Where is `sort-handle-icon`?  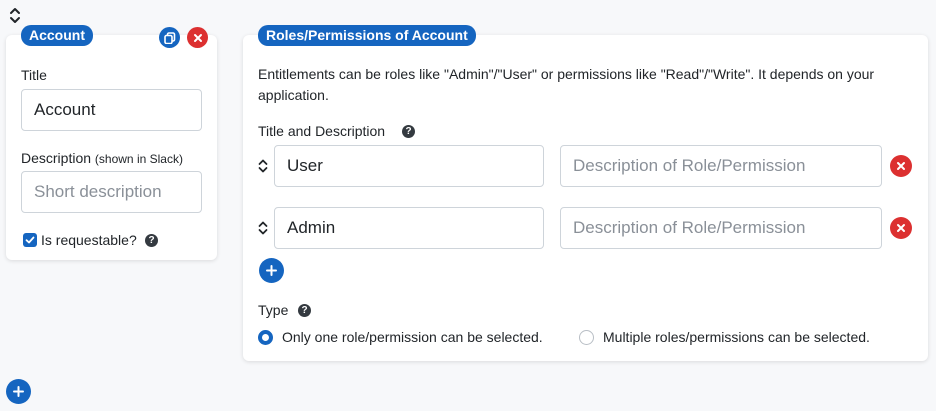 sort-handle-icon is located at coordinates (15, 15).